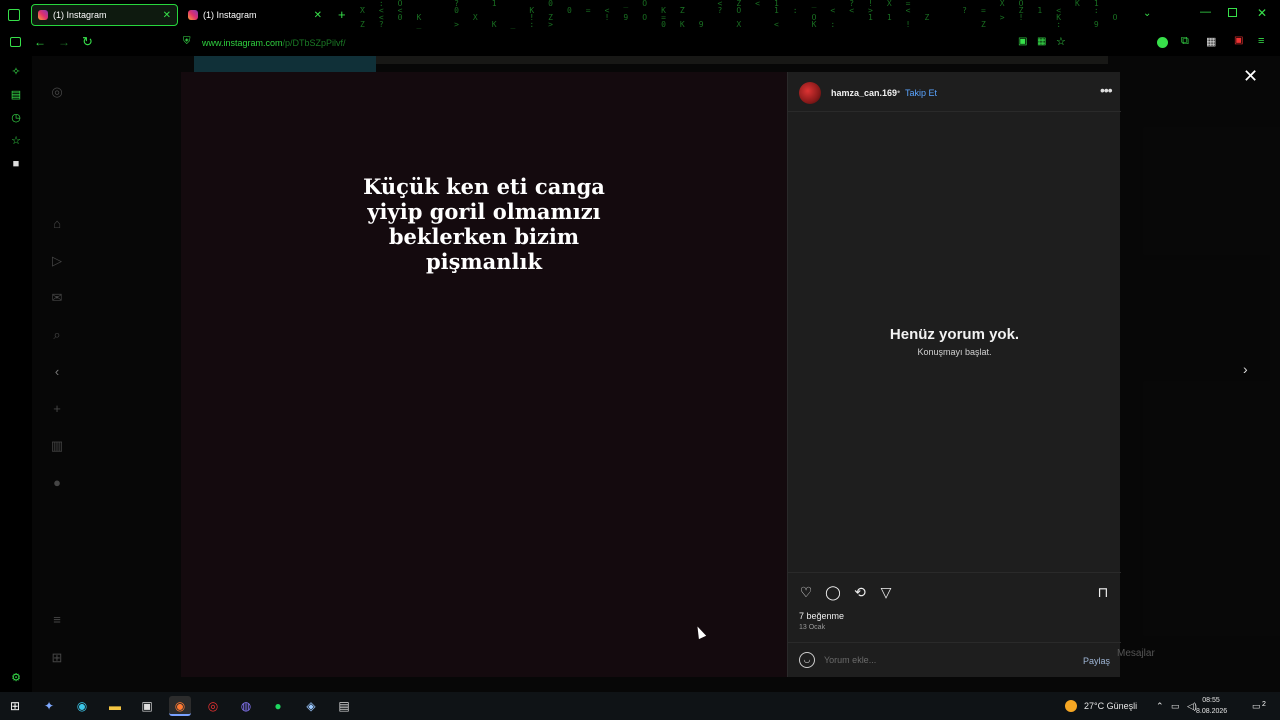 Image resolution: width=1280 pixels, height=720 pixels. Describe the element at coordinates (246, 706) in the screenshot. I see `discord-icon: ◍` at that location.